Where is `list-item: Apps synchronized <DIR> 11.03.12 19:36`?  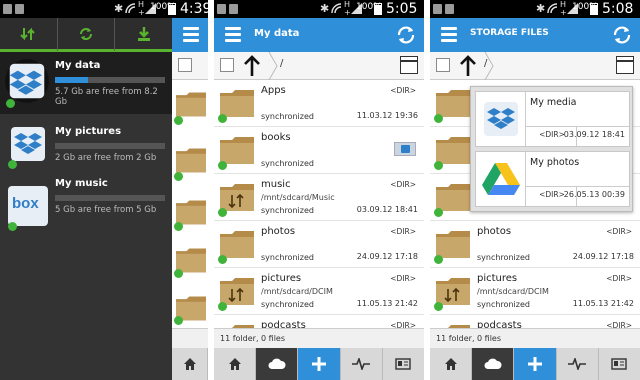 list-item: Apps synchronized <DIR> 11.03.12 19:36 is located at coordinates (319, 103).